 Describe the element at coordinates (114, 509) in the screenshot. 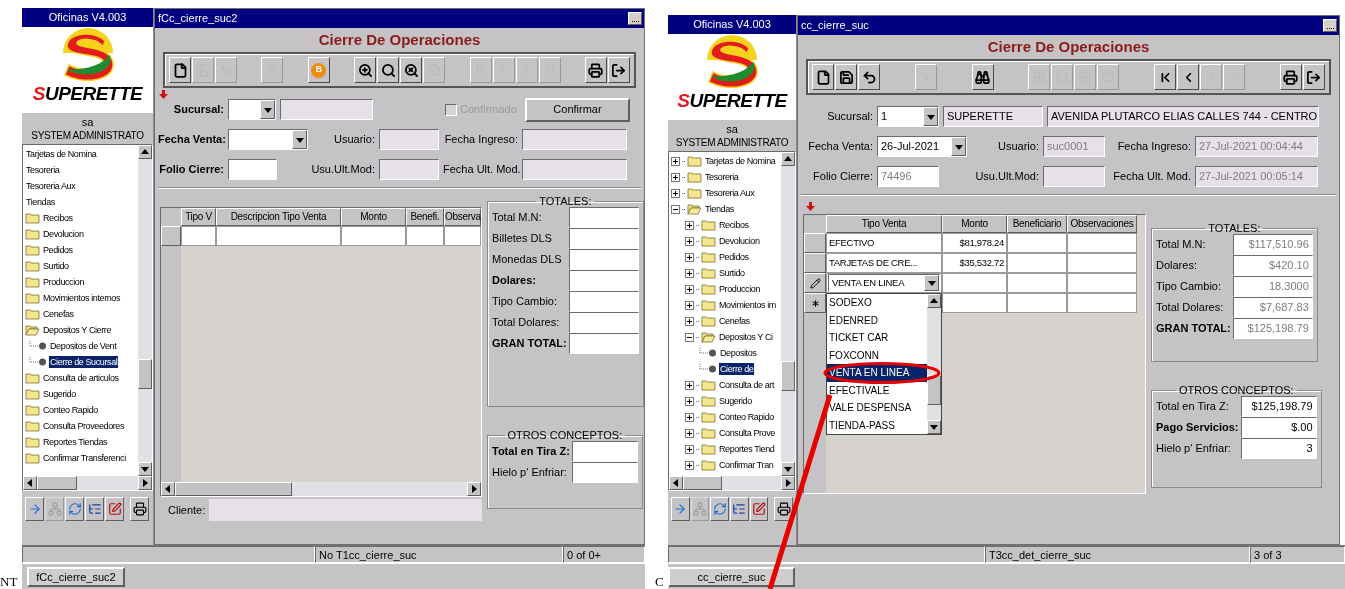

I see `pencil-note-button` at that location.